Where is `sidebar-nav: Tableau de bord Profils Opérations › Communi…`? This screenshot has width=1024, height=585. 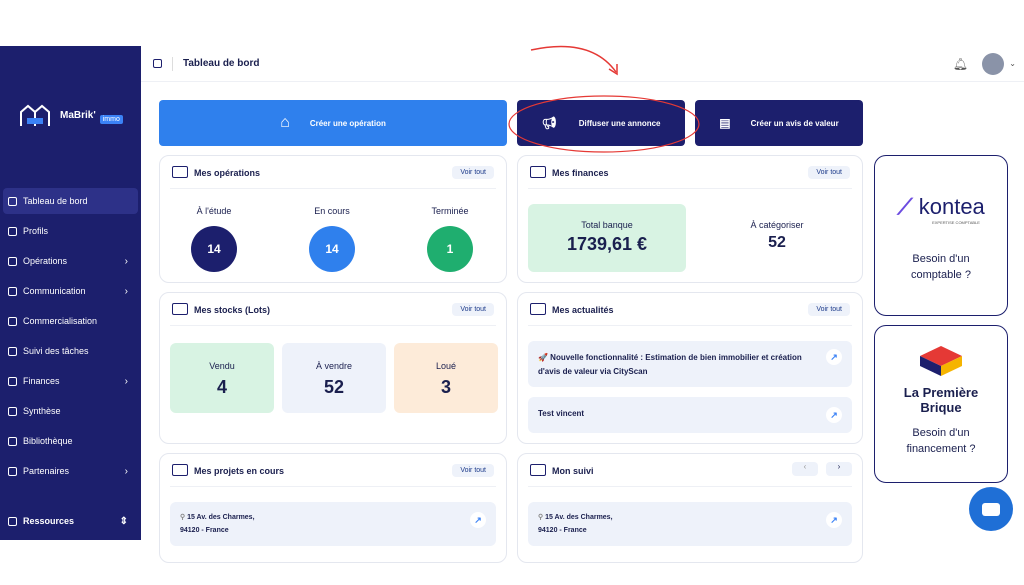 sidebar-nav: Tableau de bord Profils Opérations › Communi… is located at coordinates (70, 338).